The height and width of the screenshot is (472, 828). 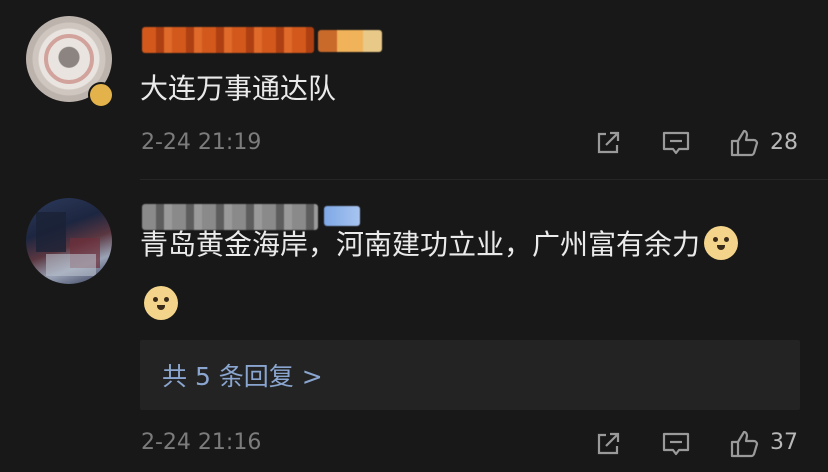 What do you see at coordinates (101, 95) in the screenshot?
I see `verified-badge-icon` at bounding box center [101, 95].